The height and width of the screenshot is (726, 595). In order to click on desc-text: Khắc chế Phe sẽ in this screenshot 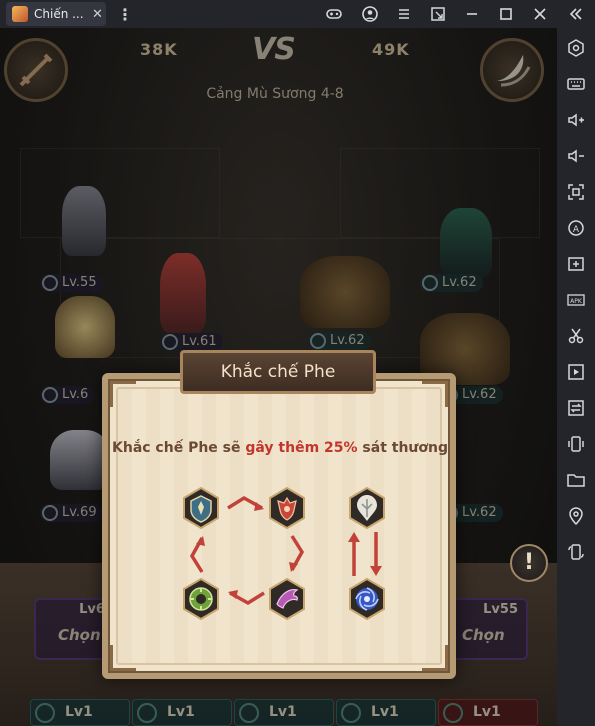, I will do `click(179, 448)`.